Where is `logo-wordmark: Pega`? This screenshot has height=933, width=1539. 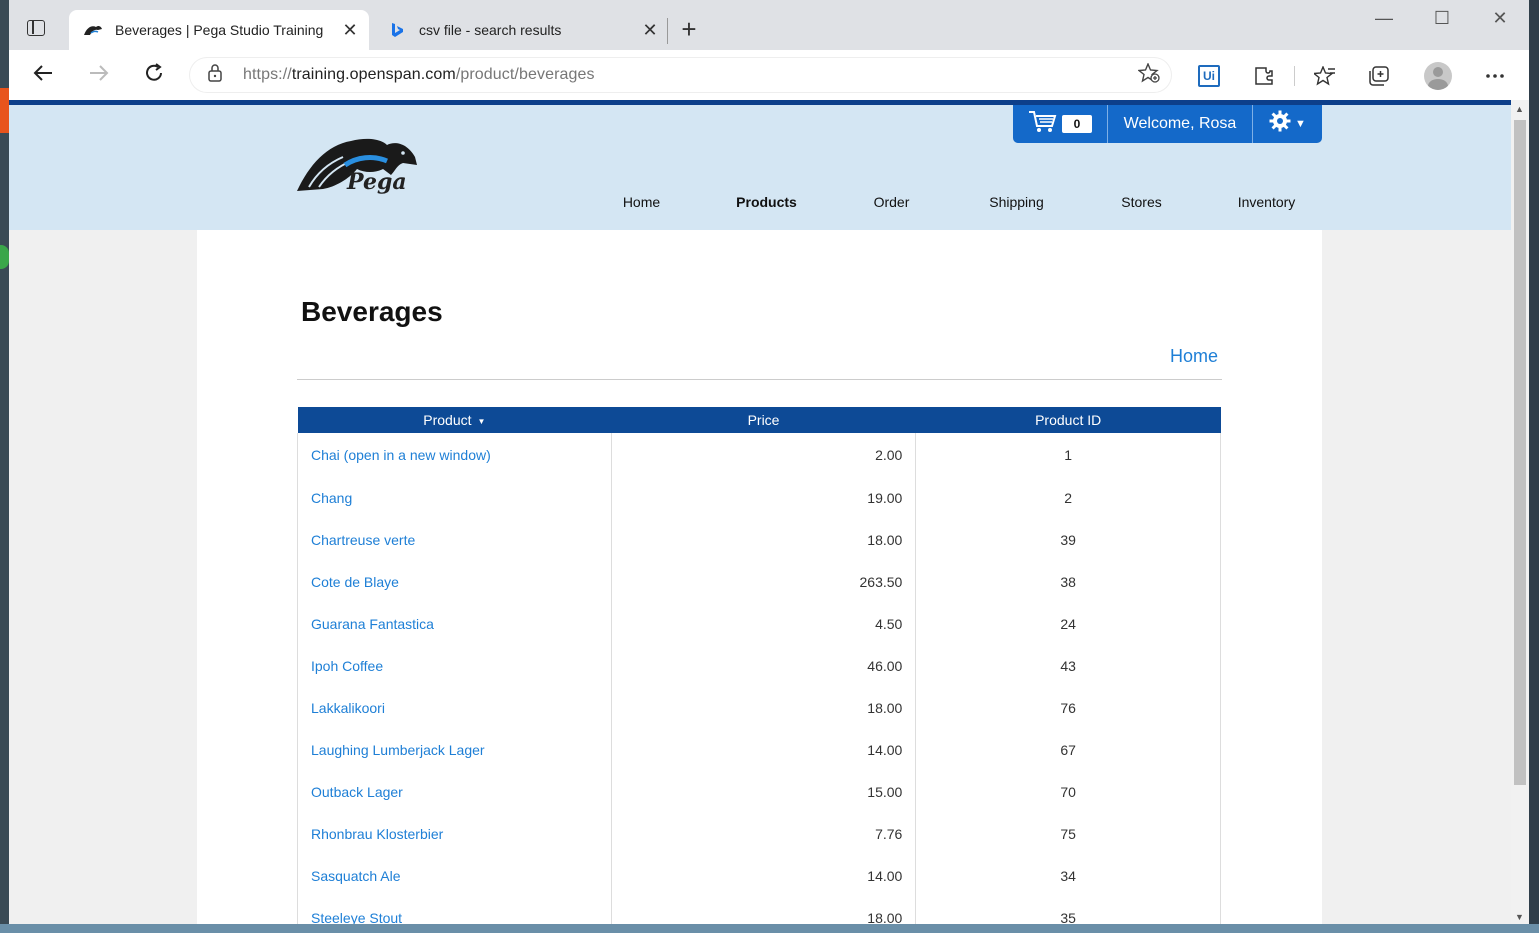
logo-wordmark: Pega is located at coordinates (377, 182).